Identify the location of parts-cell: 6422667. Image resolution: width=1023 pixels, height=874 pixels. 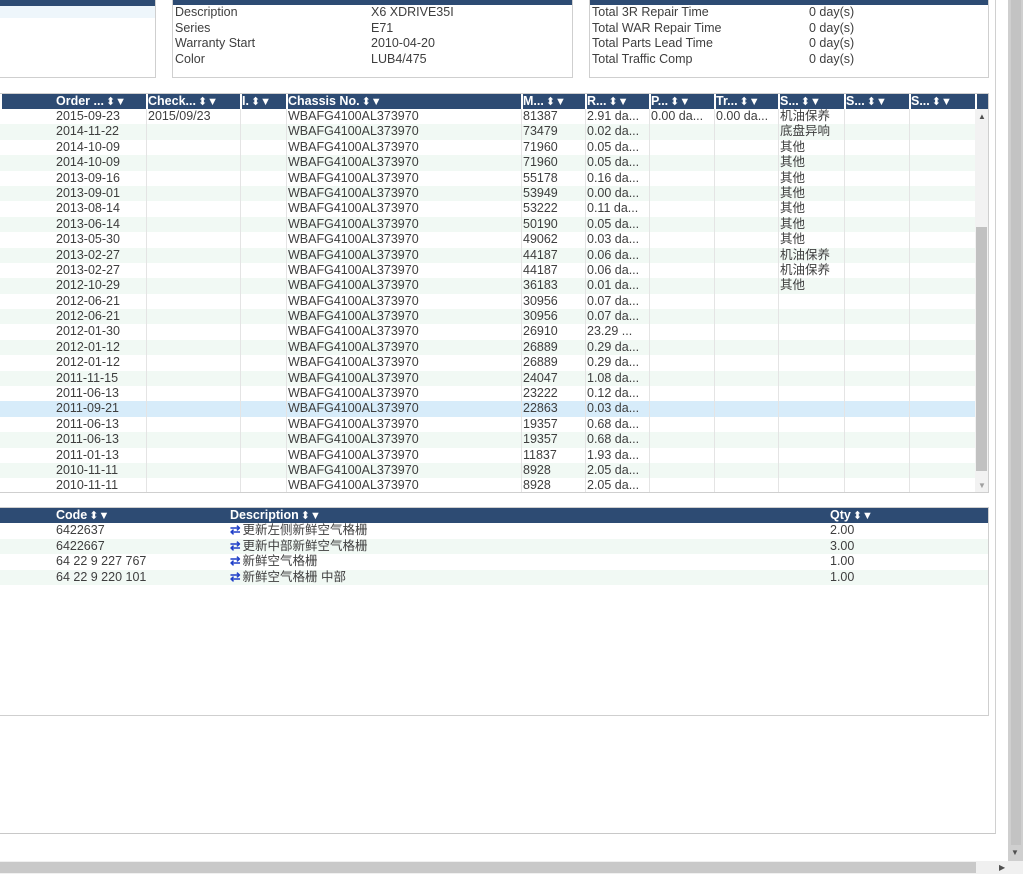
(80, 545).